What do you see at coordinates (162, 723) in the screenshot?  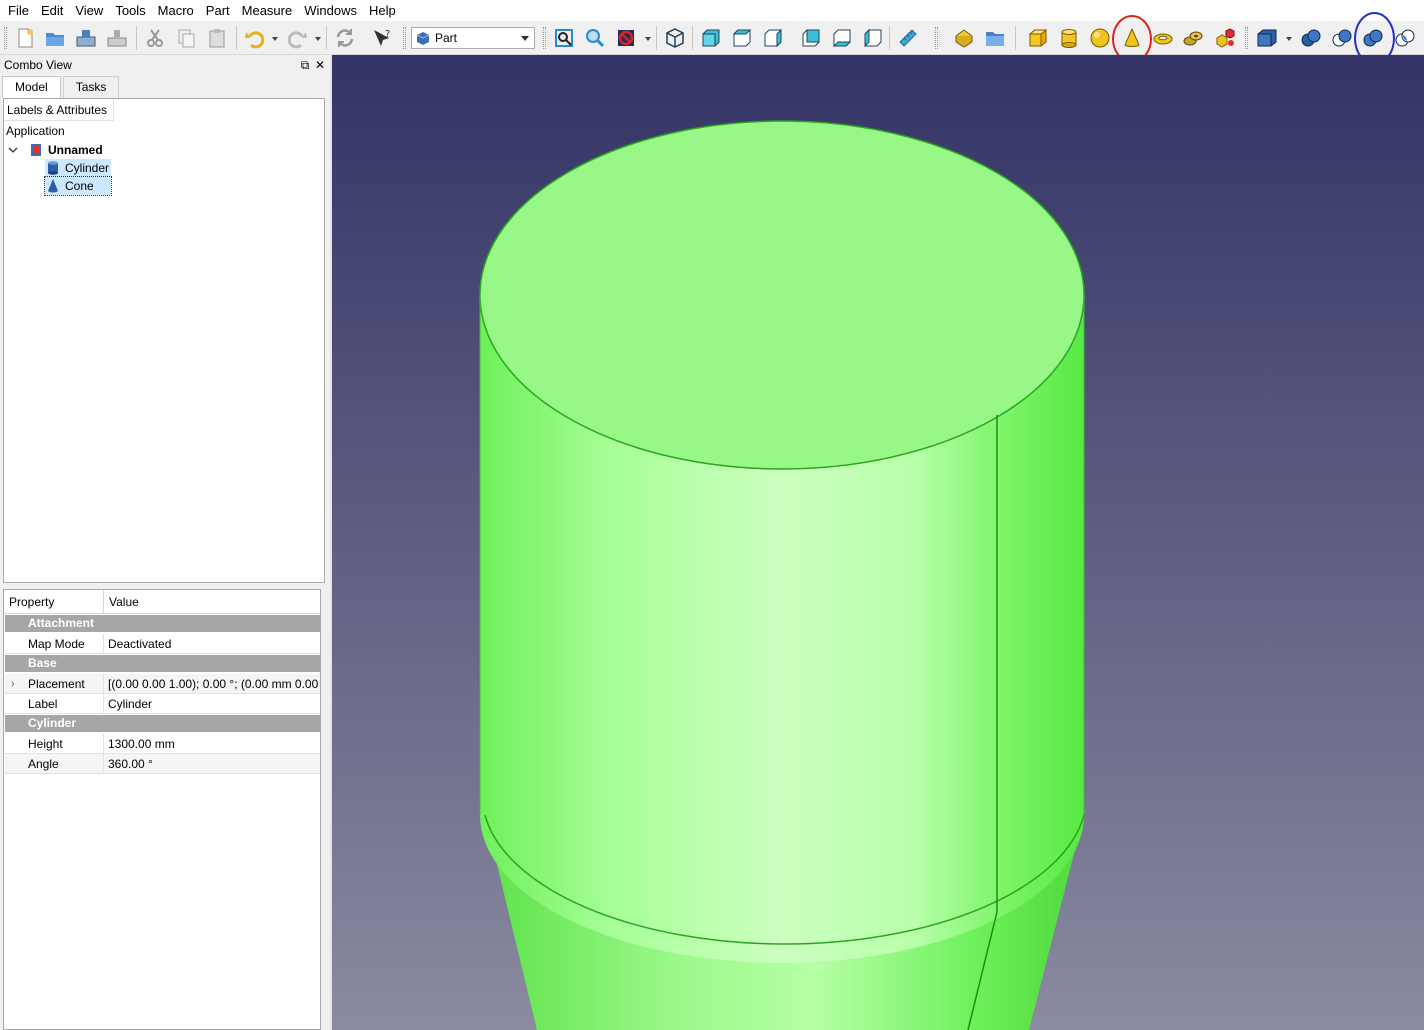 I see `property-group-cylinder: Cylinder` at bounding box center [162, 723].